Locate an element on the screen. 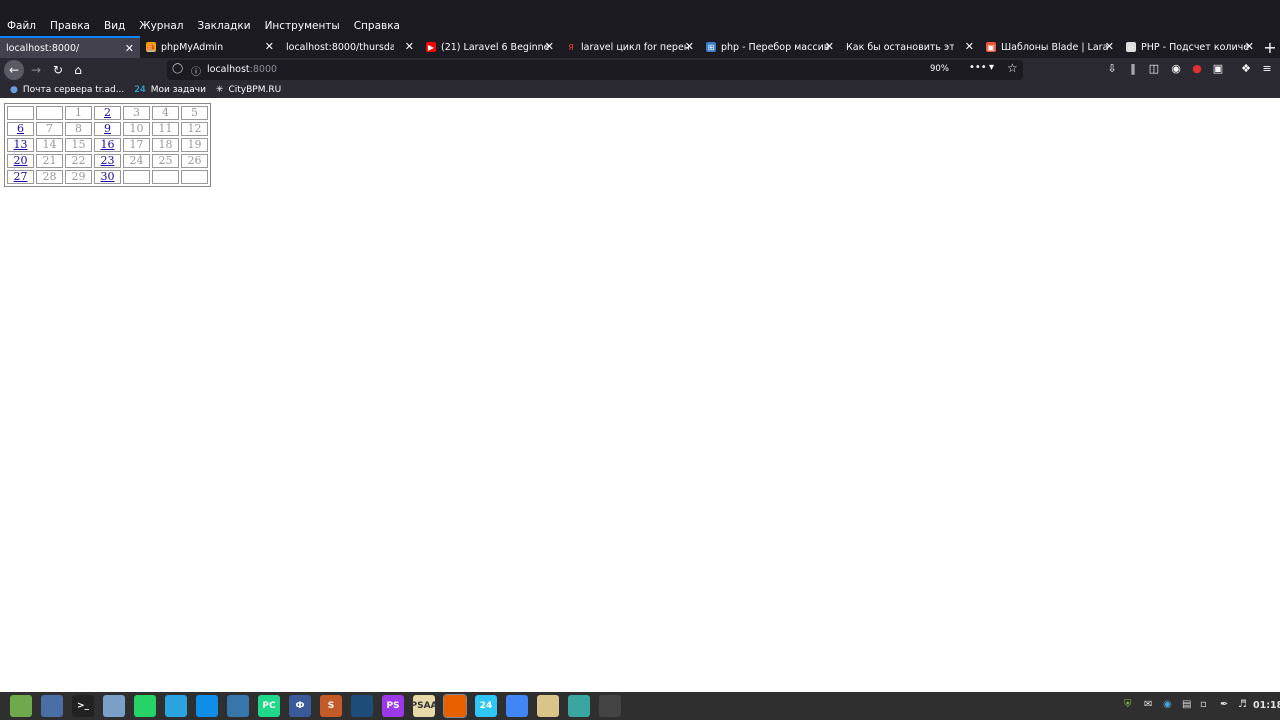  calendar-day-link: 27 is located at coordinates (20, 177).